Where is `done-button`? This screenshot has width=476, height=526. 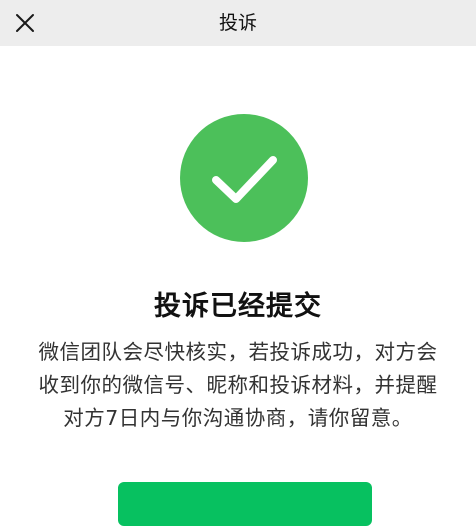 done-button is located at coordinates (245, 504).